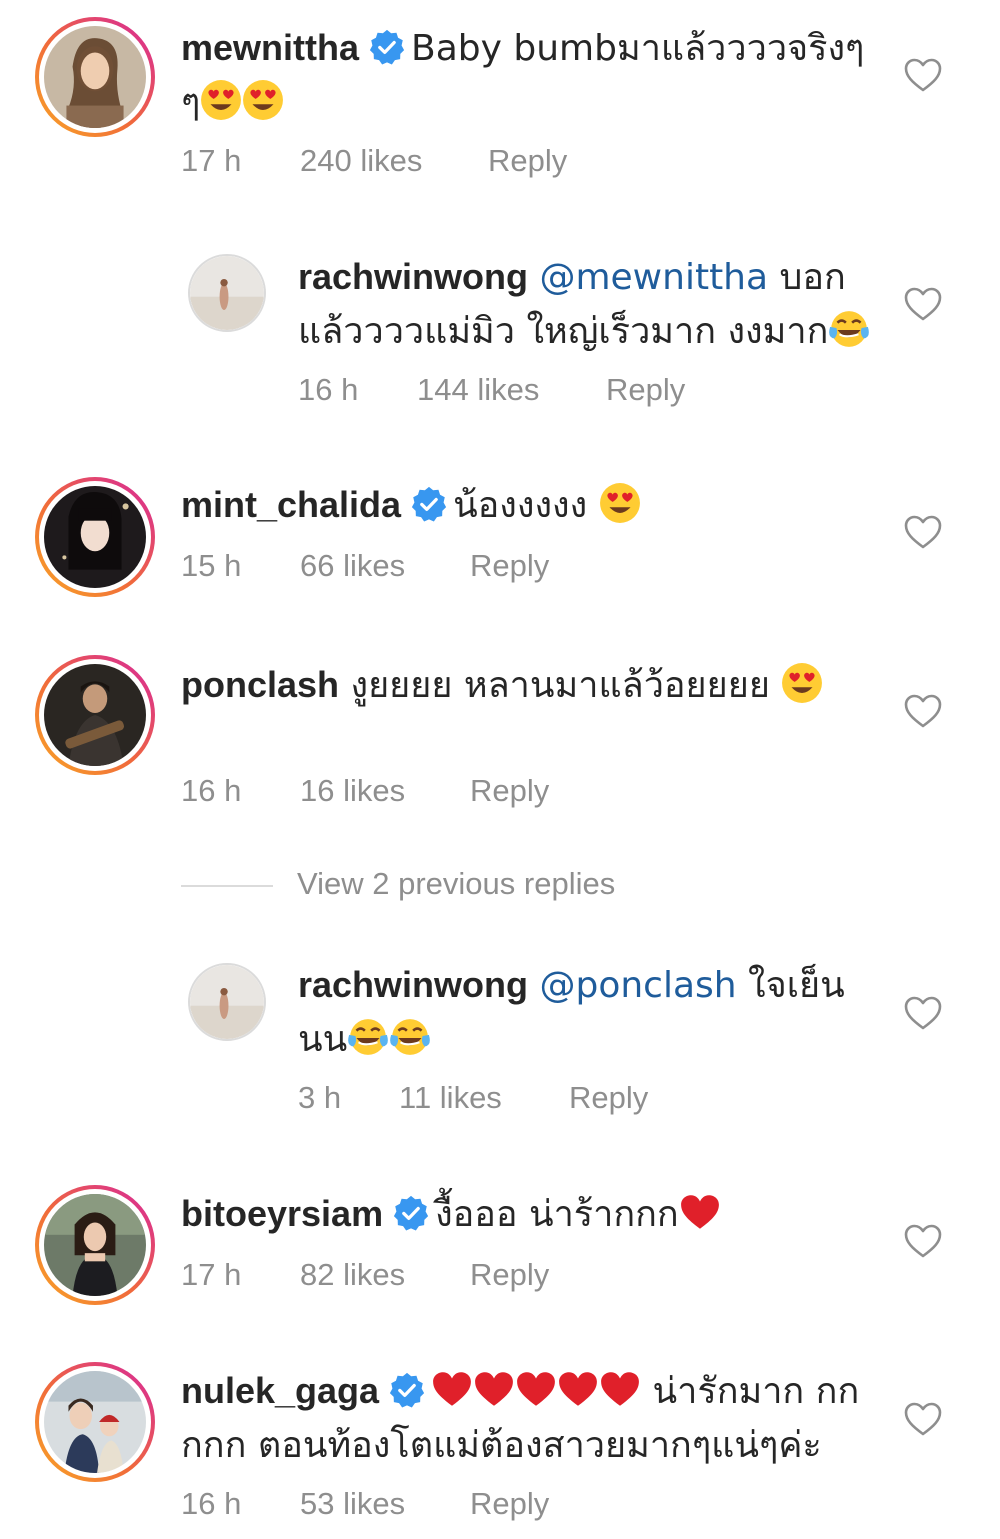  What do you see at coordinates (593, 1012) in the screenshot?
I see `comment-text: rachwinwong @ponclash ใจเย็น นน` at bounding box center [593, 1012].